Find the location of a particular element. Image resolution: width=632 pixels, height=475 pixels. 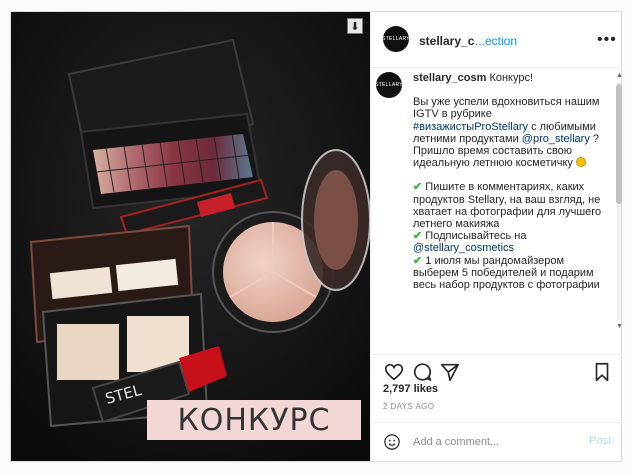

post-comment-button: Post is located at coordinates (600, 441).